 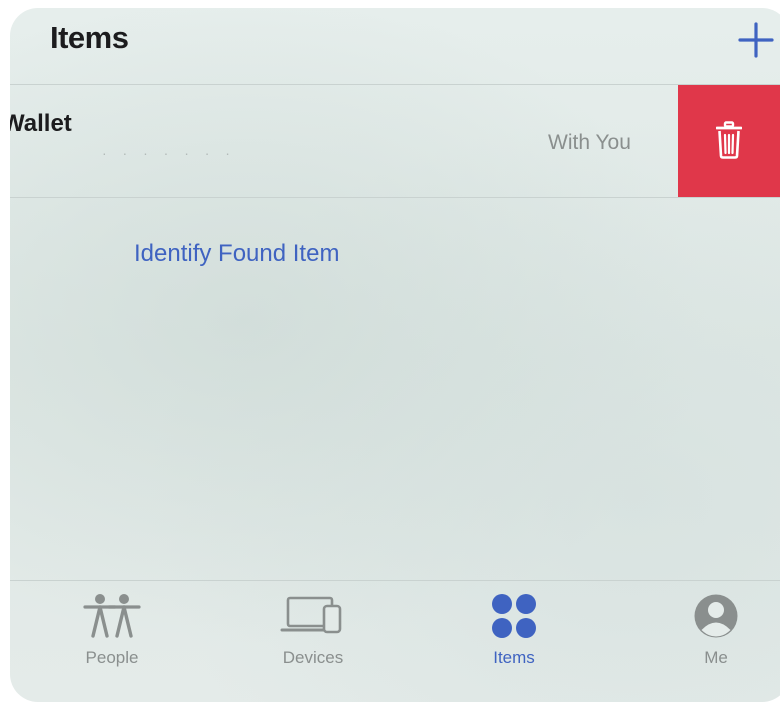 What do you see at coordinates (236, 254) in the screenshot?
I see `identify-found-item-link: Identify Found Item` at bounding box center [236, 254].